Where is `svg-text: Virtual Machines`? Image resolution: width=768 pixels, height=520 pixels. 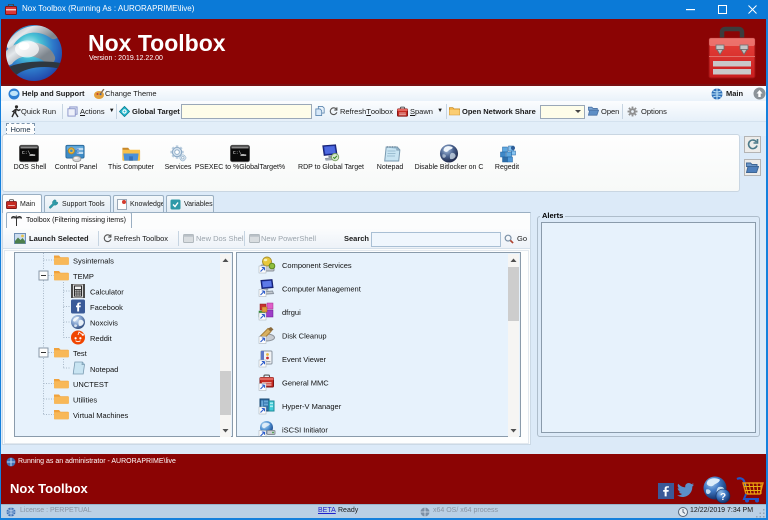
svg-text: Virtual Machines is located at coordinates (101, 415).